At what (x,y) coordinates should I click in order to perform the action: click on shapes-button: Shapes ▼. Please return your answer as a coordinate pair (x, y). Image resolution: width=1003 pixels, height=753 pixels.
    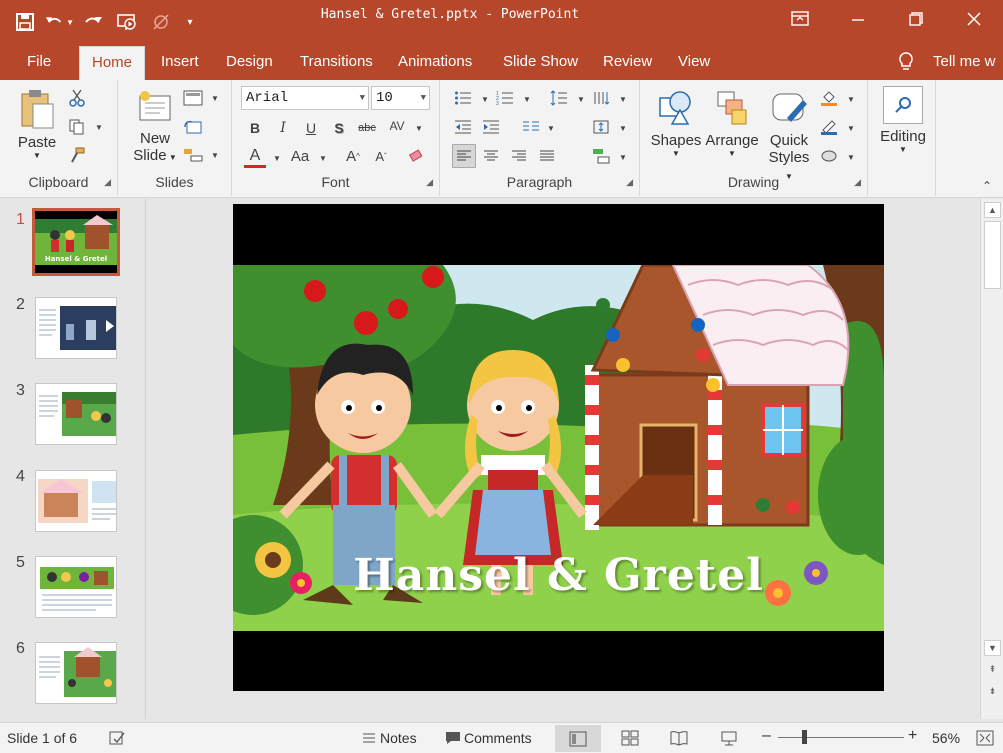
    Looking at the image, I should click on (676, 123).